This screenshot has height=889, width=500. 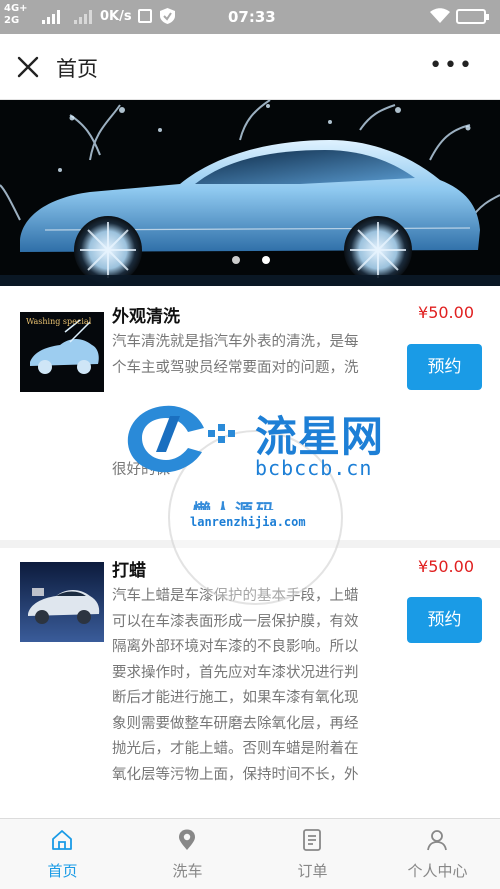 I want to click on network-type-secondary: 2G, so click(x=12, y=20).